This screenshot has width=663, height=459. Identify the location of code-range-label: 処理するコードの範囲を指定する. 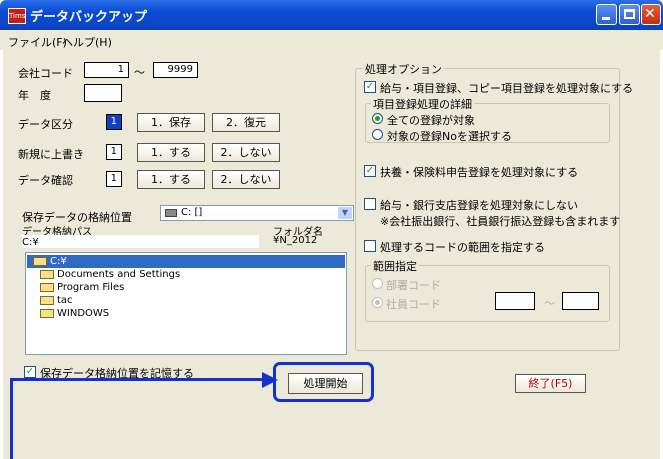
(462, 247).